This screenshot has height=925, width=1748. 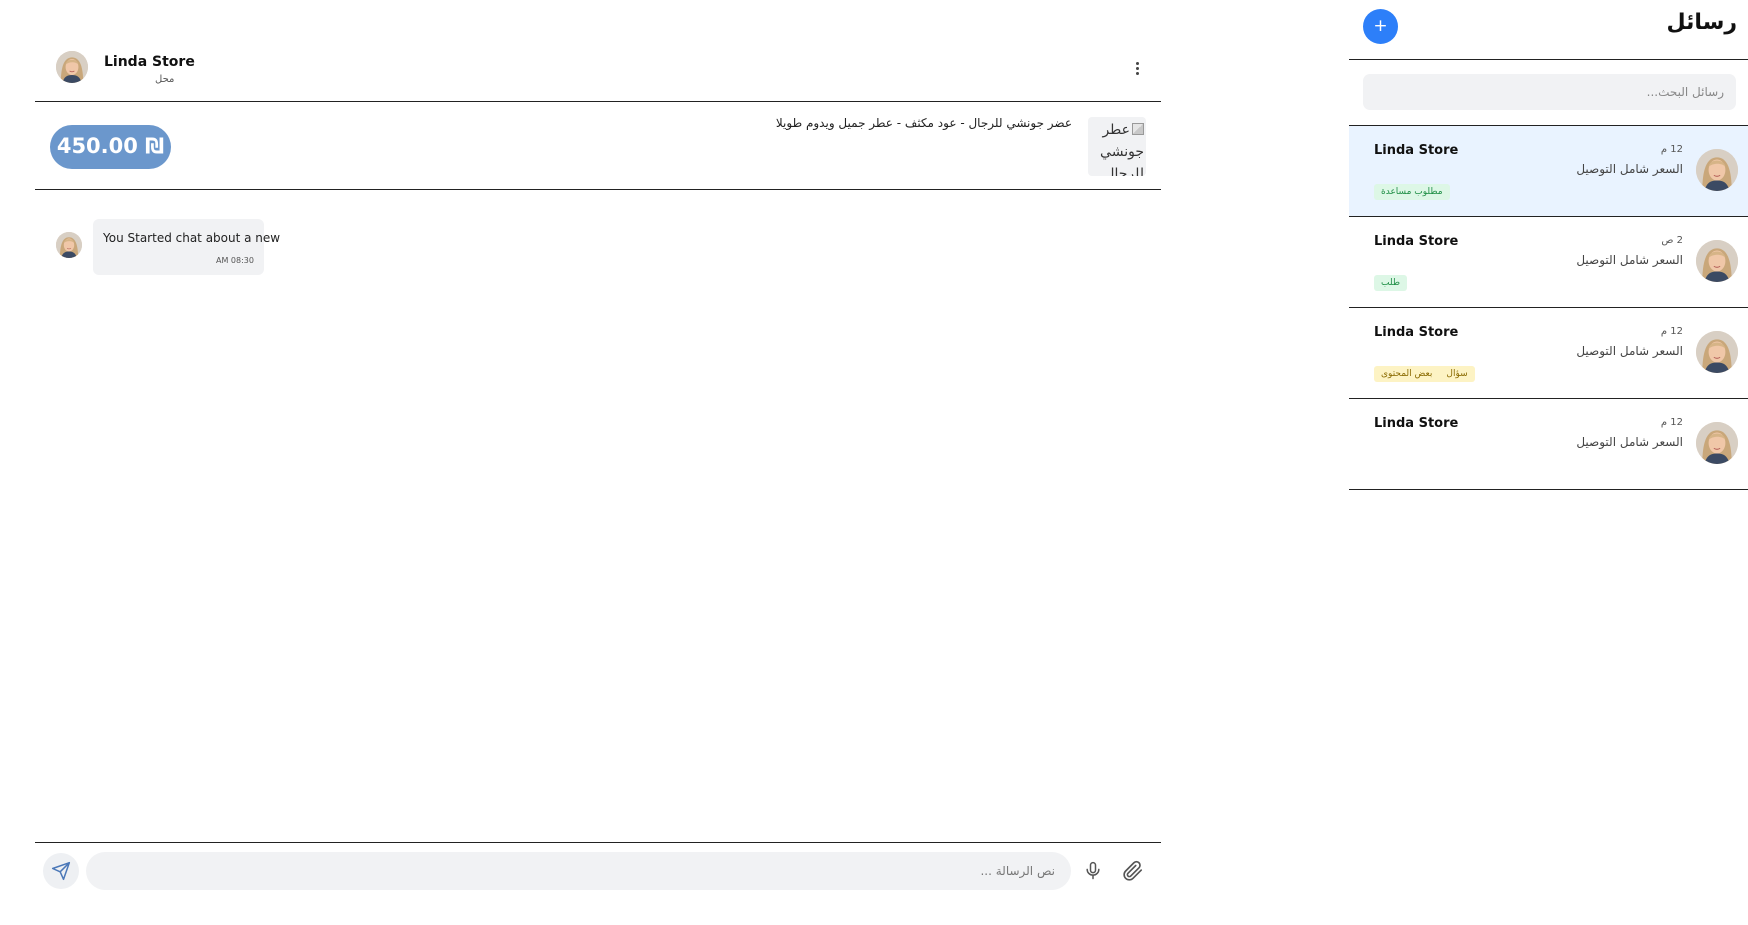 What do you see at coordinates (1548, 30) in the screenshot?
I see `sidebar-header: رسائل +` at bounding box center [1548, 30].